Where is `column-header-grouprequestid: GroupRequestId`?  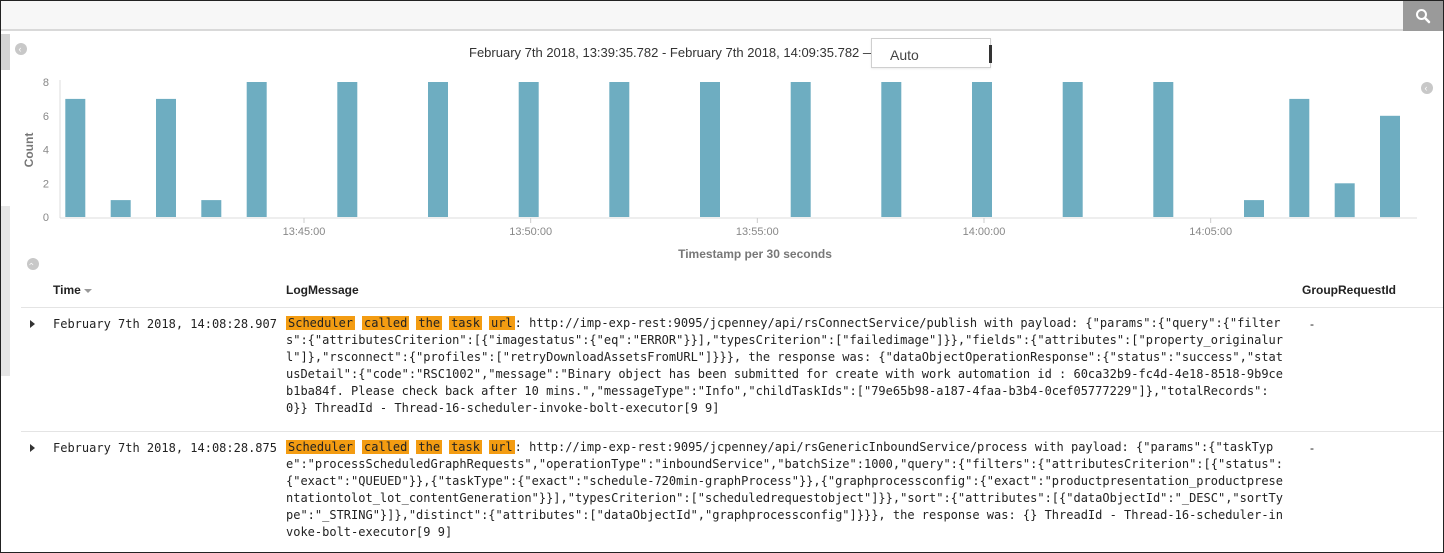
column-header-grouprequestid: GroupRequestId is located at coordinates (1349, 290).